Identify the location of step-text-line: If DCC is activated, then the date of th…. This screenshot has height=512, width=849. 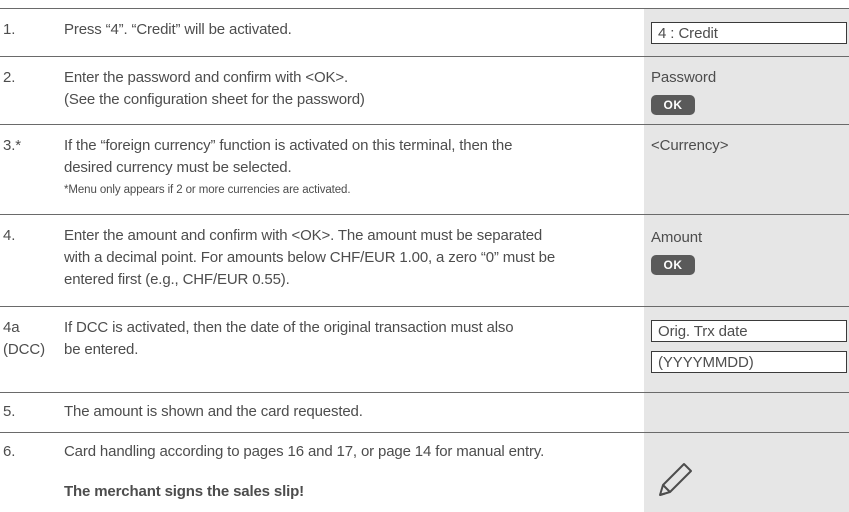
(289, 327).